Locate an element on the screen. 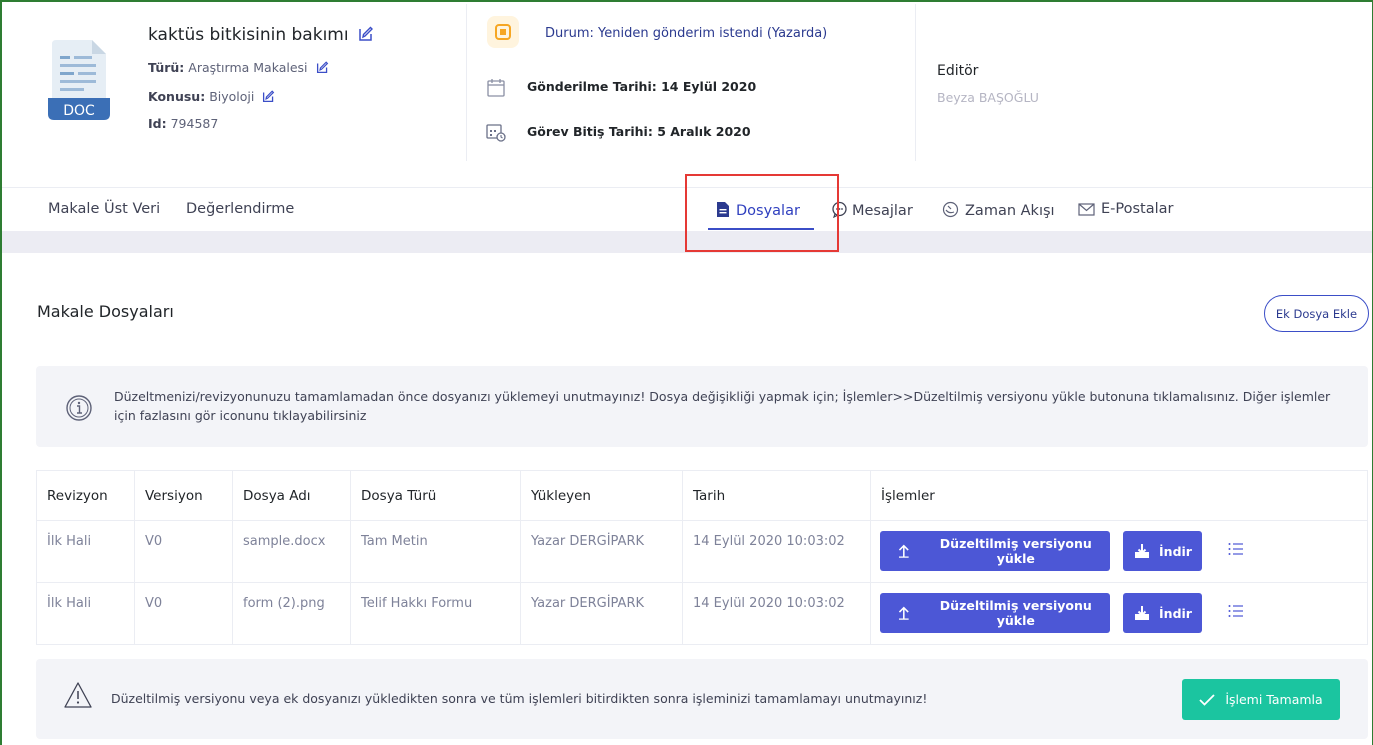  article-id-row: Id: 794587 is located at coordinates (183, 123).